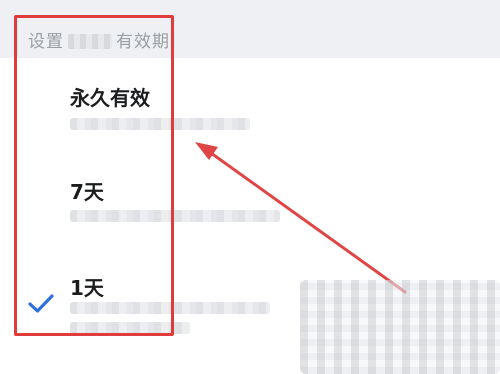  I want to click on watermark-redacted, so click(400, 327).